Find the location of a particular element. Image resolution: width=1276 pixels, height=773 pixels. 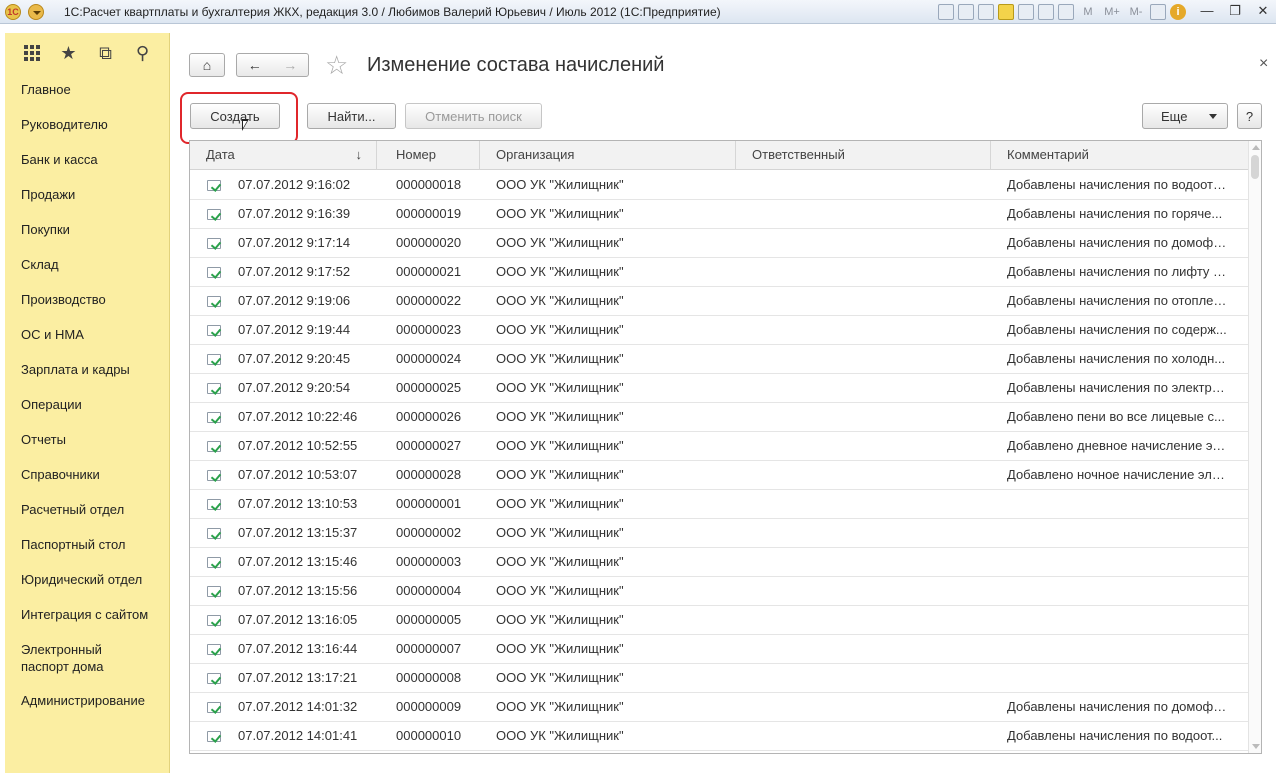

cell-number: 000000018 is located at coordinates (429, 184).